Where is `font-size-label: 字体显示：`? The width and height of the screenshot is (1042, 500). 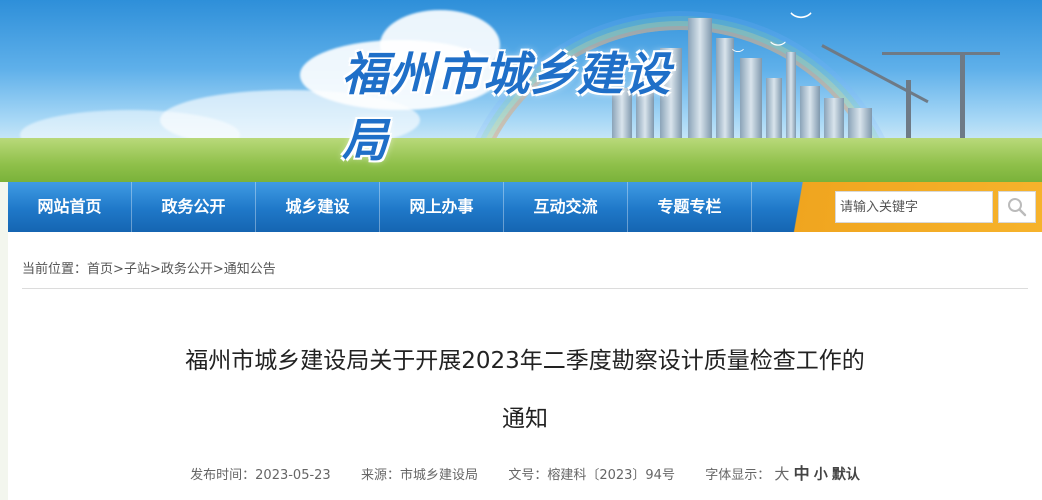 font-size-label: 字体显示： is located at coordinates (738, 475).